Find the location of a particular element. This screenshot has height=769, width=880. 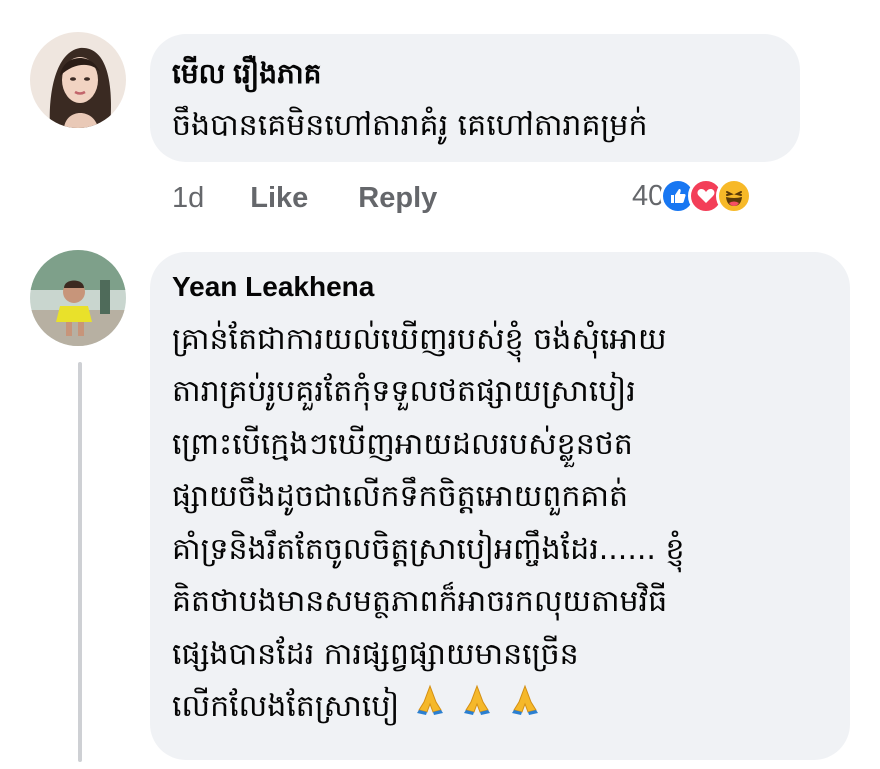

comment-author: Yean Leakhena is located at coordinates (273, 287).